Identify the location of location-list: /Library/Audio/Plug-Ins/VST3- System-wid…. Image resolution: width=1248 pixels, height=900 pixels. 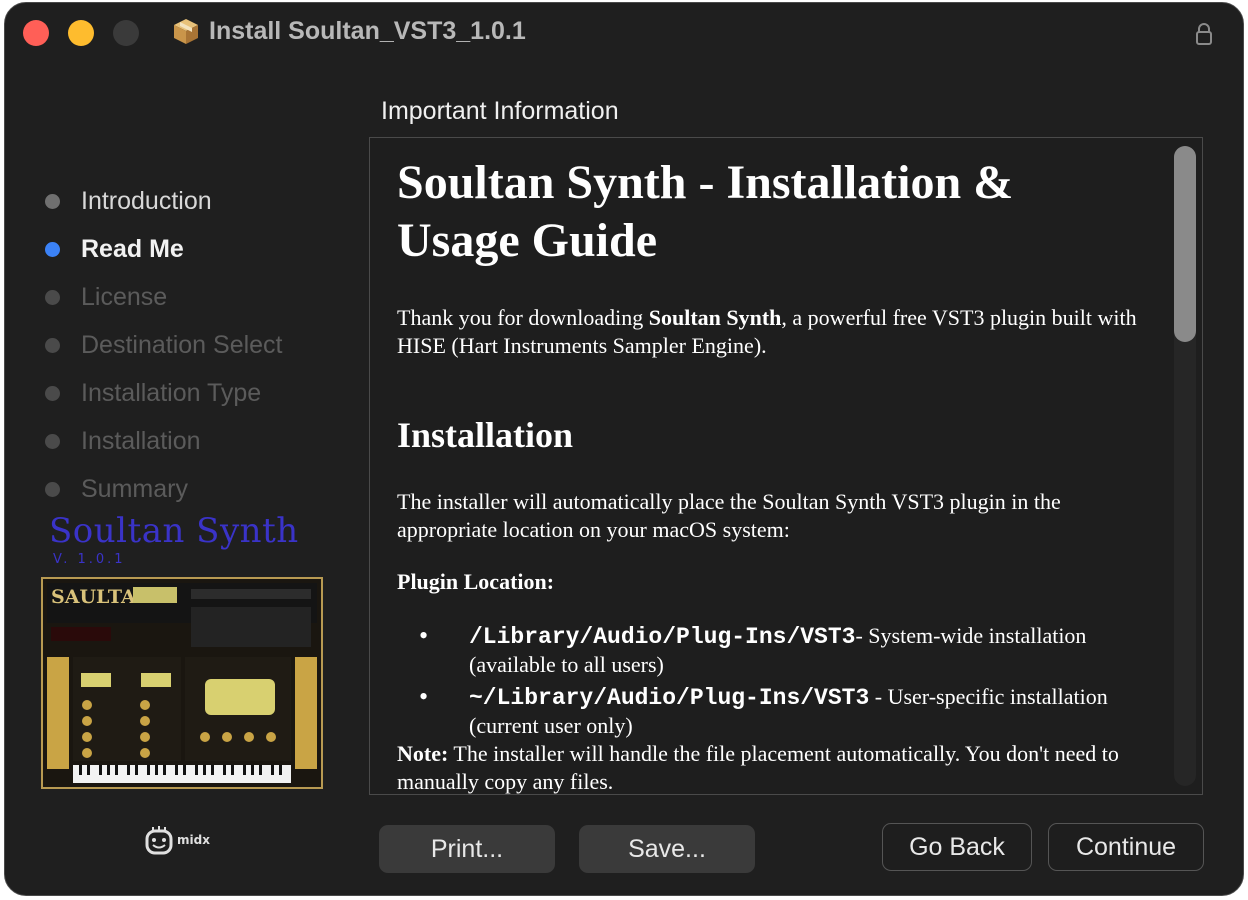
(767, 683).